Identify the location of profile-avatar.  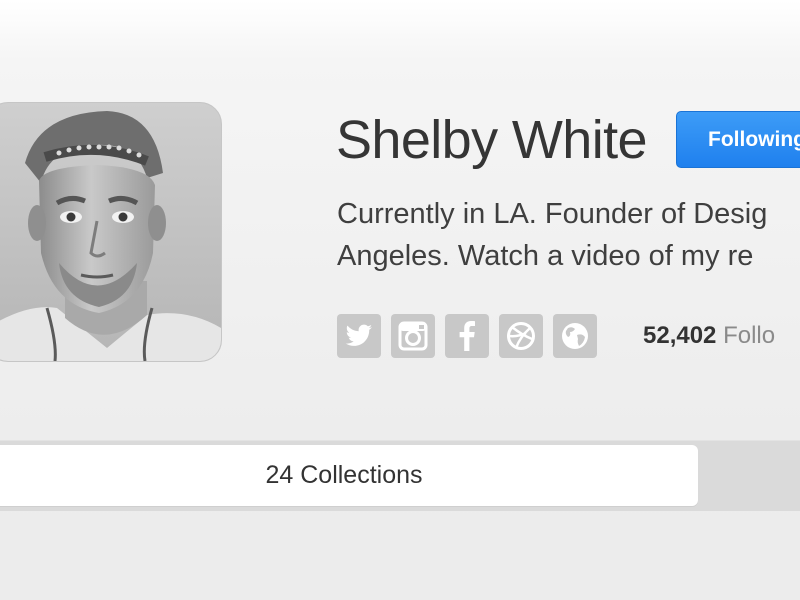
(111, 232).